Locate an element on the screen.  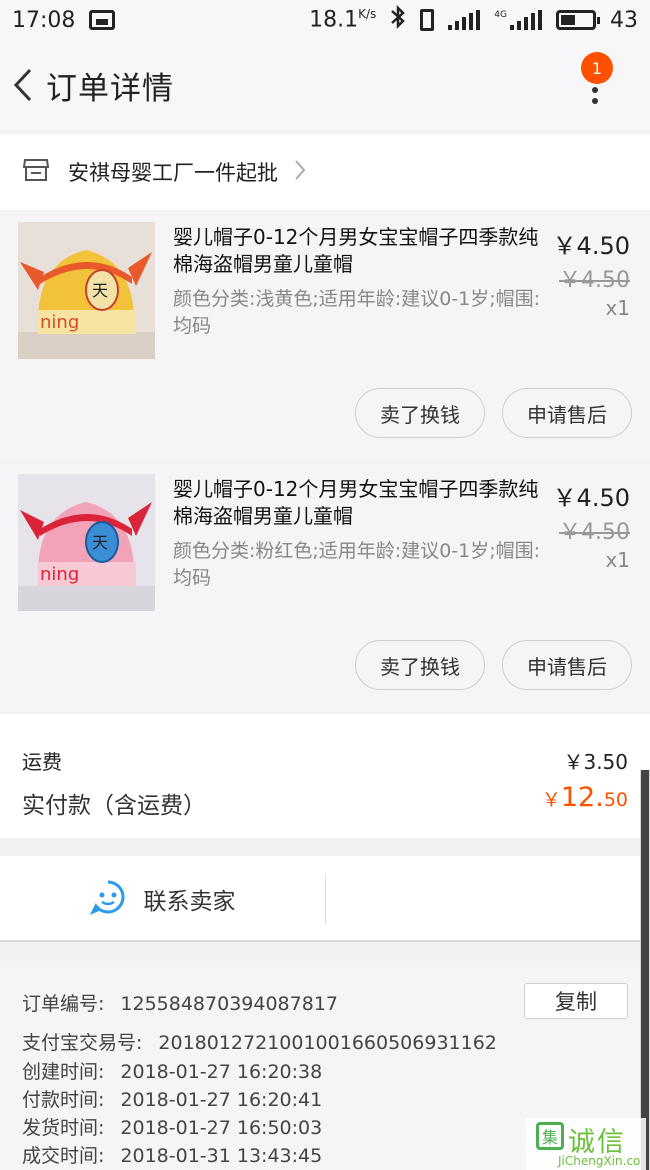
notification-badge: 1 is located at coordinates (597, 68).